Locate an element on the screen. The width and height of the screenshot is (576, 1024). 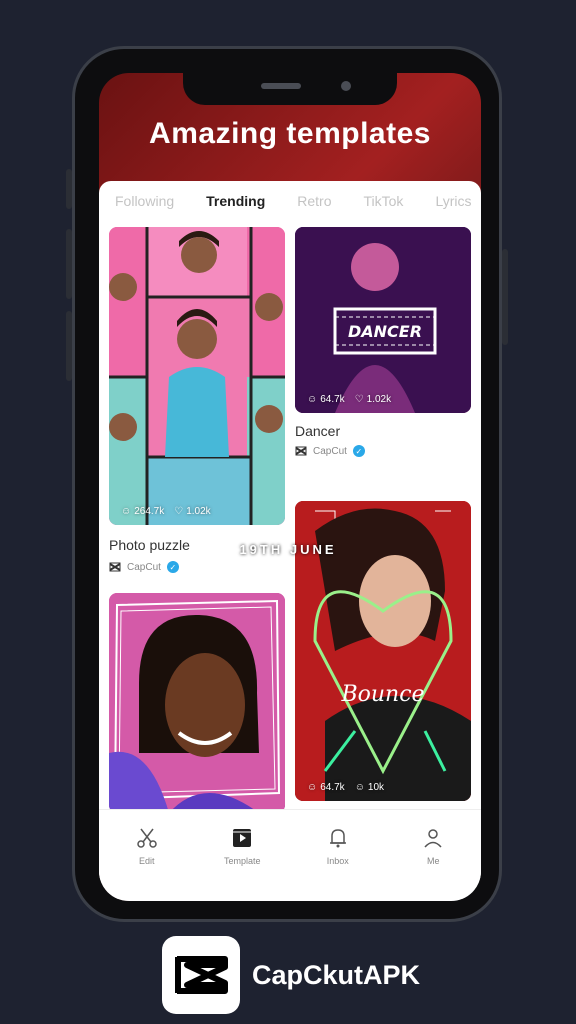
uses-value: 264.7k is located at coordinates (149, 511).